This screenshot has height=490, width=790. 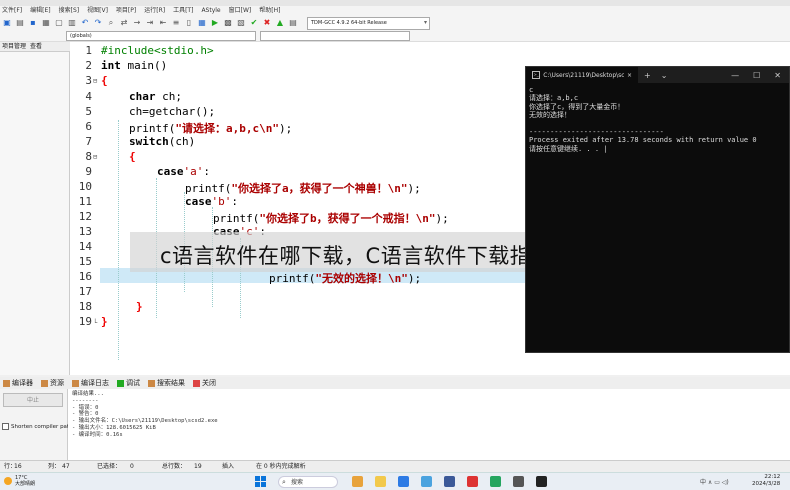 What do you see at coordinates (426, 481) in the screenshot?
I see `store-app-icon` at bounding box center [426, 481].